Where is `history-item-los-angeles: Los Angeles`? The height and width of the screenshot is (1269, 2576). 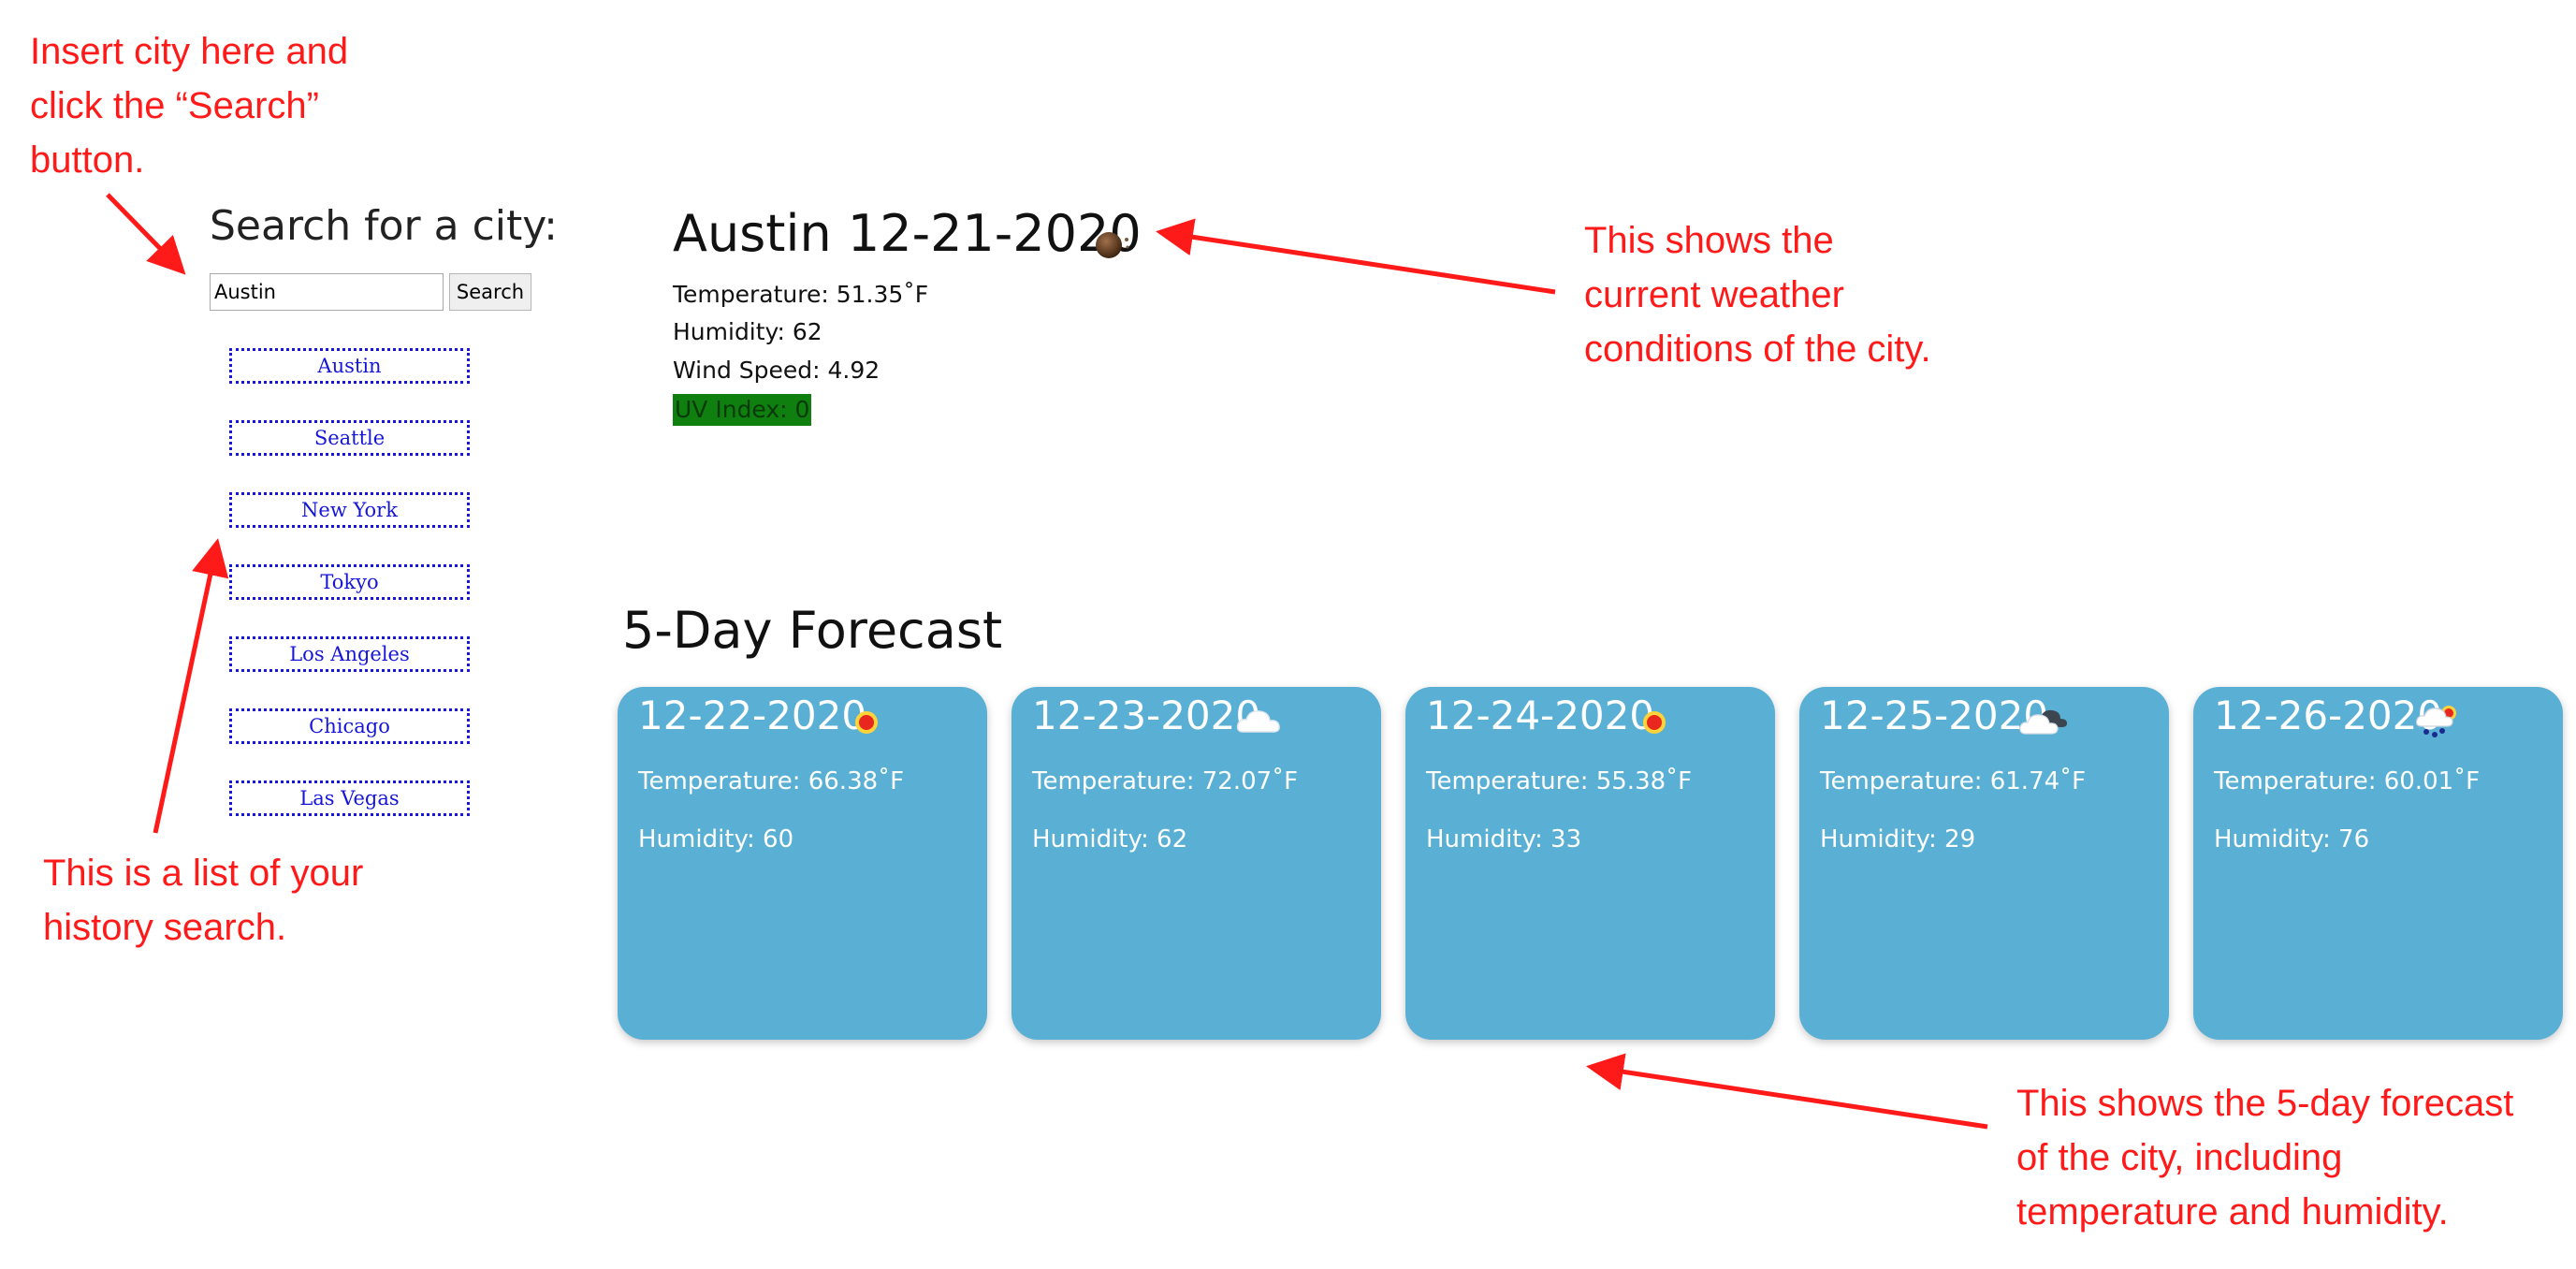 history-item-los-angeles: Los Angeles is located at coordinates (349, 654).